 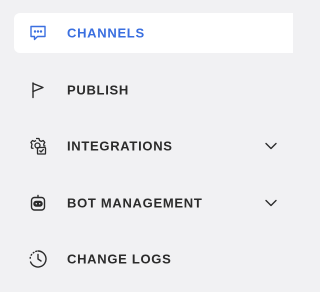 I want to click on sidebar-item-label: PUBLISH, so click(x=98, y=90).